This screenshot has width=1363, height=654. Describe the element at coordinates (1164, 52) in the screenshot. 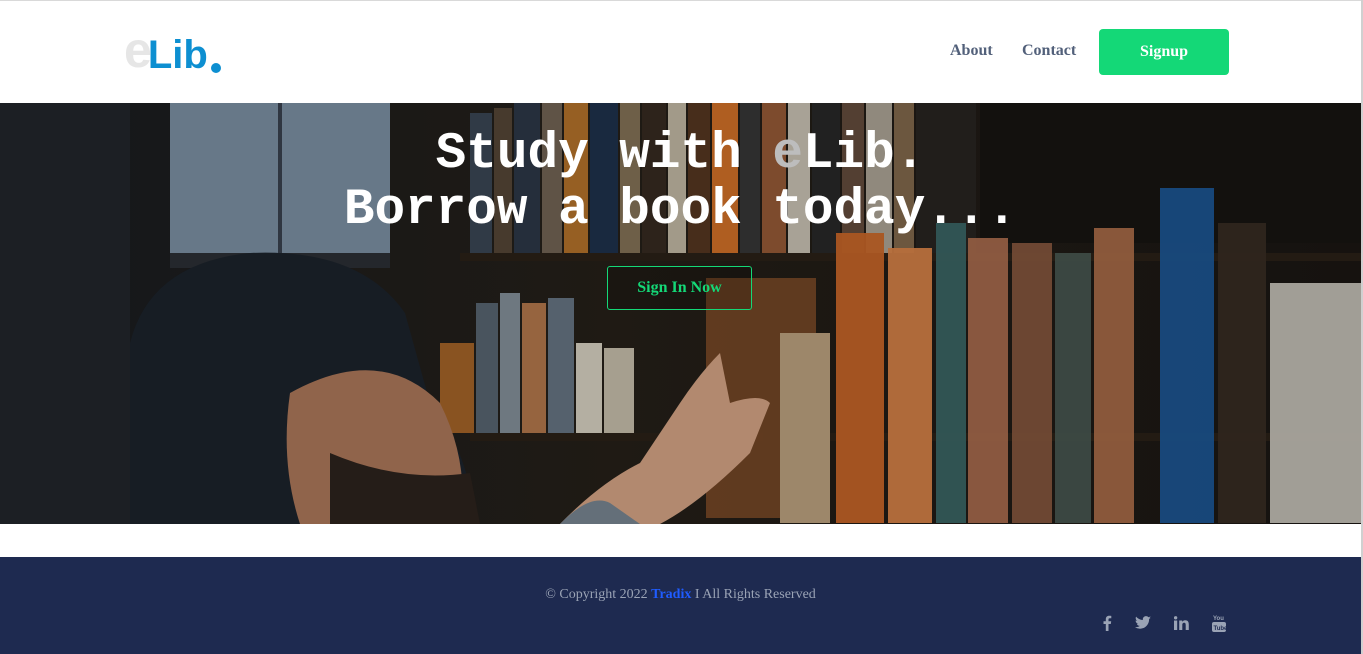

I see `signup-button: Signup` at that location.